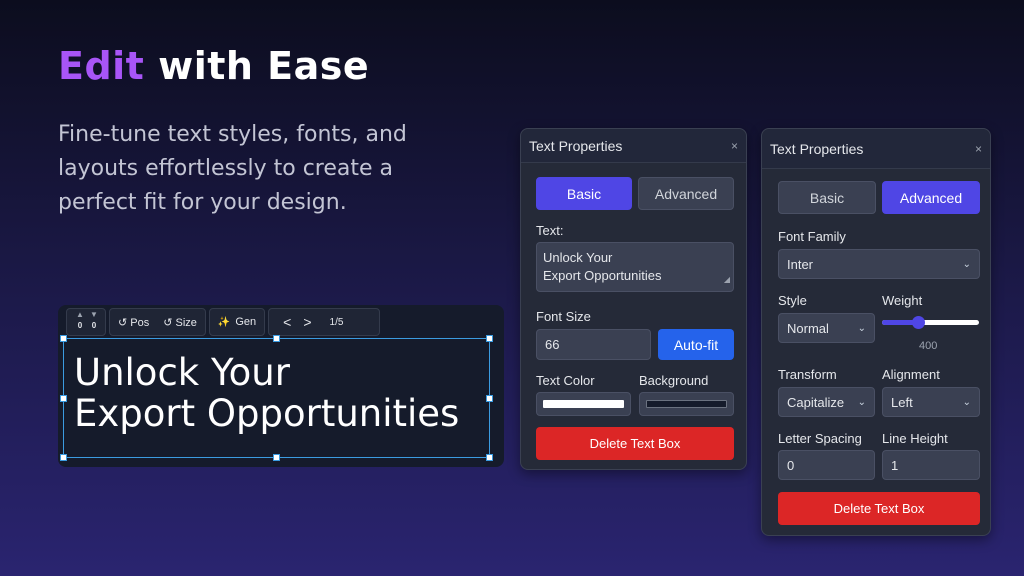 This screenshot has width=1024, height=576. Describe the element at coordinates (80, 314) in the screenshot. I see `arrow-up-icon: ▲` at that location.